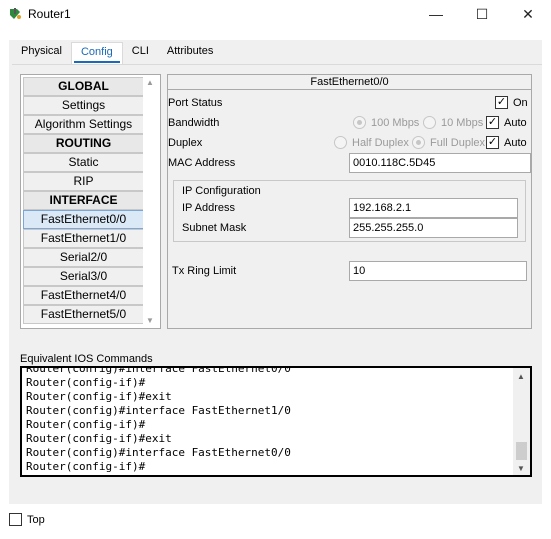  What do you see at coordinates (150, 320) in the screenshot?
I see `scroll-down-icon: ▼` at bounding box center [150, 320].